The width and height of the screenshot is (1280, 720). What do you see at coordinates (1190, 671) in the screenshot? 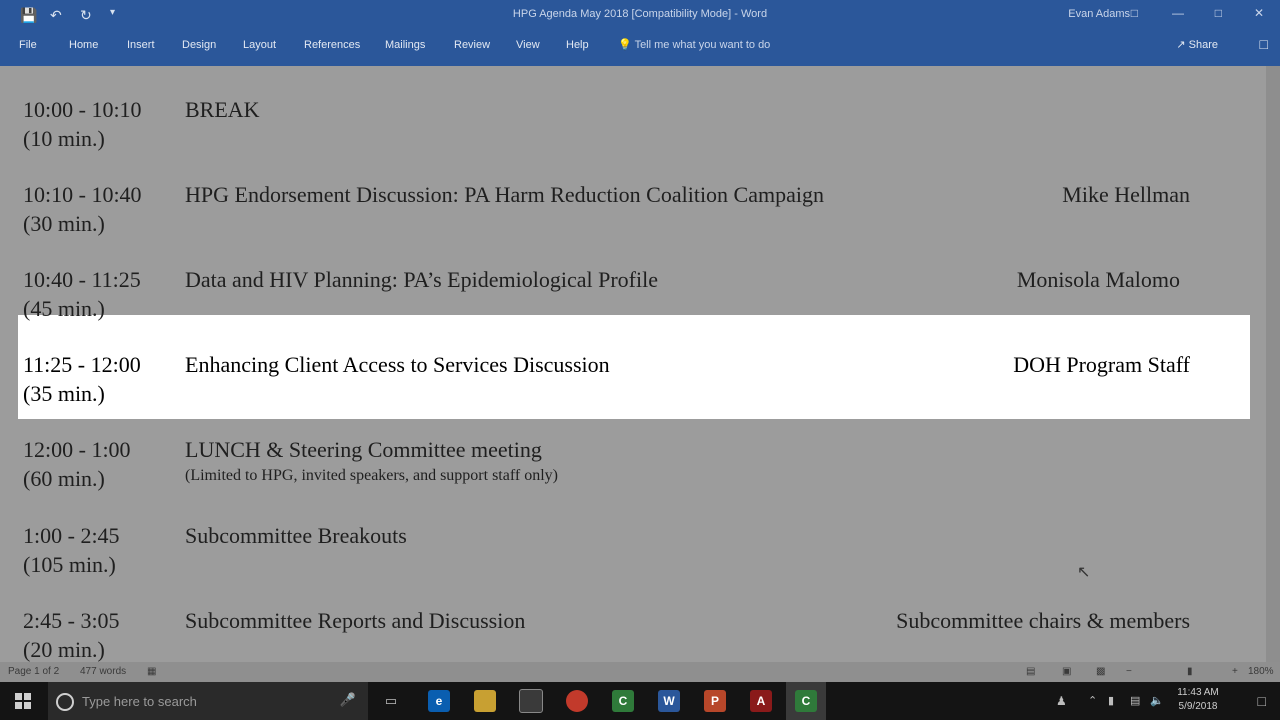
I see `zoom-slider: ▮` at bounding box center [1190, 671].